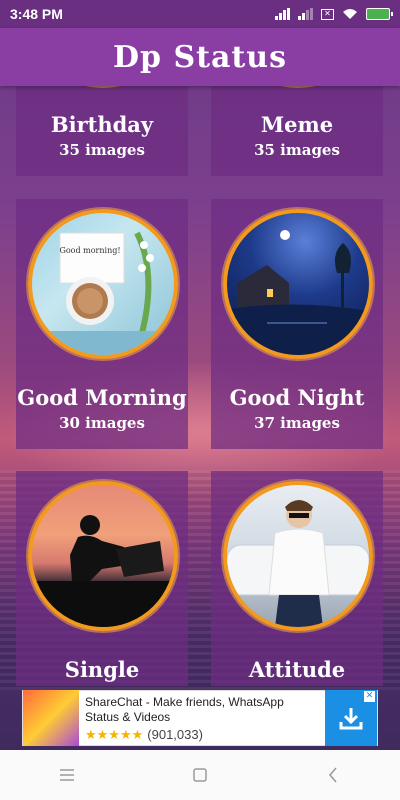 This screenshot has height=800, width=400. What do you see at coordinates (36, 14) in the screenshot?
I see `status-time: 3:48 PM` at bounding box center [36, 14].